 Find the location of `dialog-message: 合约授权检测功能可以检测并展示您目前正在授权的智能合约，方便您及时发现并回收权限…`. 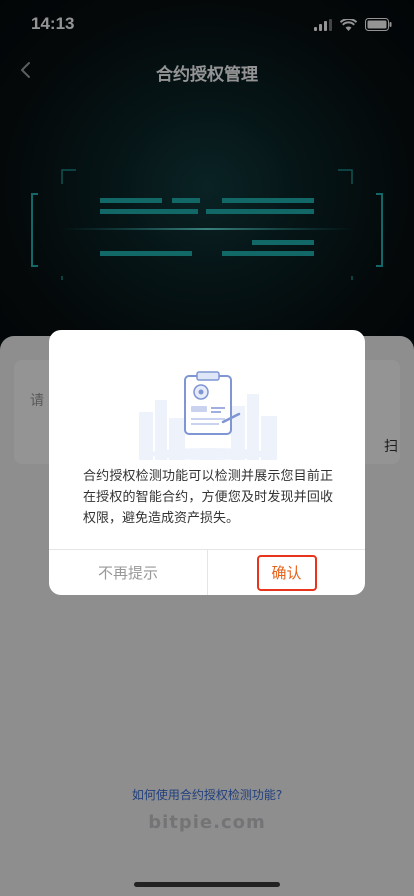

dialog-message: 合约授权检测功能可以检测并展示您目前正在授权的智能合约，方便您及时发现并回收权限… is located at coordinates (208, 497).